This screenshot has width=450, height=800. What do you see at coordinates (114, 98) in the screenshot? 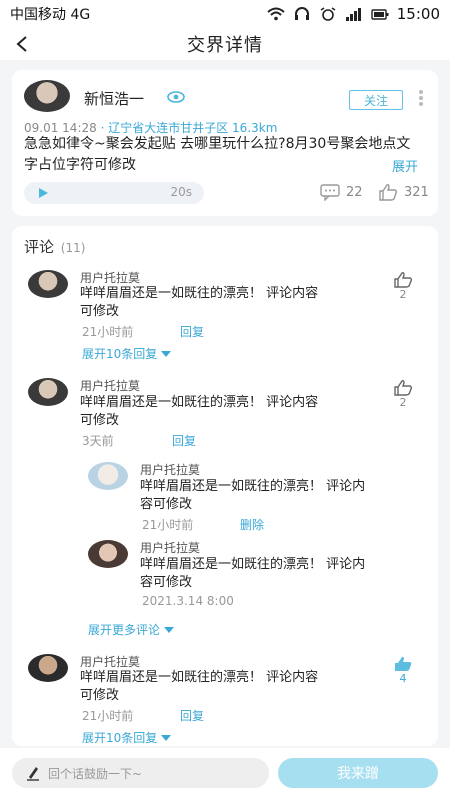
I see `post-author-name: 新恒浩一` at bounding box center [114, 98].